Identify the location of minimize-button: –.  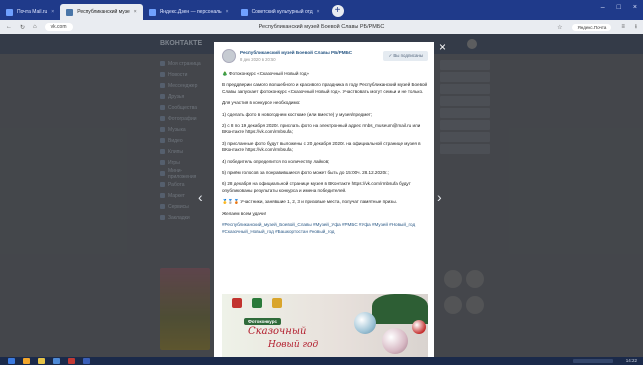
(603, 7).